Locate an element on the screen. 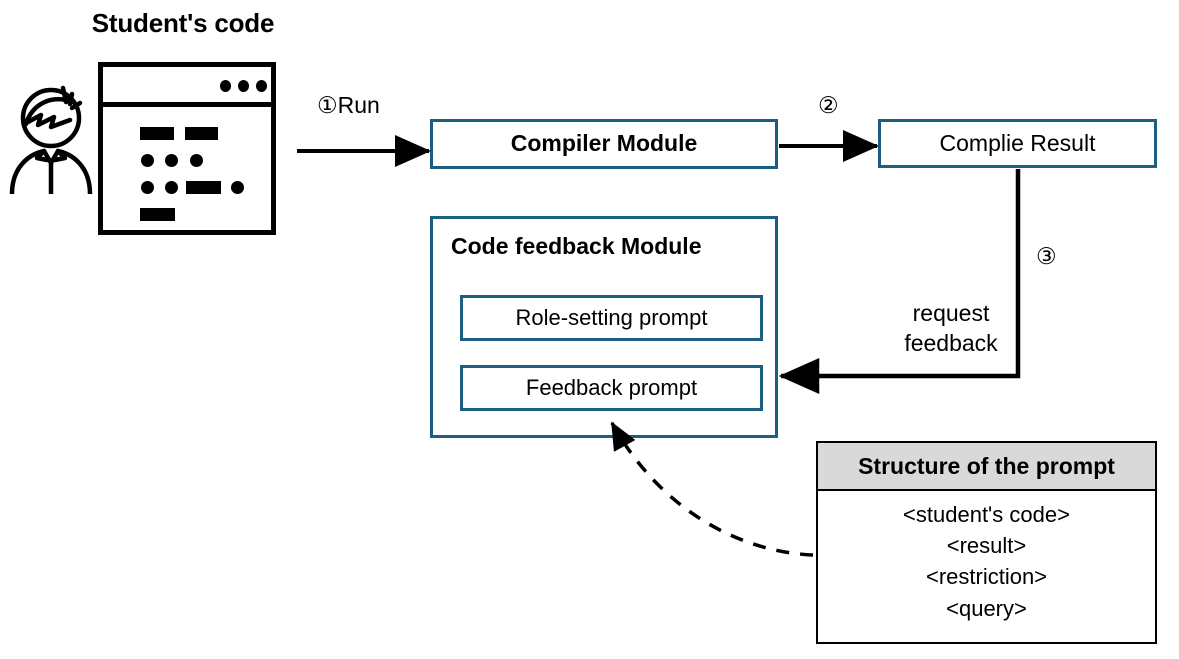 Image resolution: width=1179 pixels, height=659 pixels. structure-row: <student's code> is located at coordinates (986, 514).